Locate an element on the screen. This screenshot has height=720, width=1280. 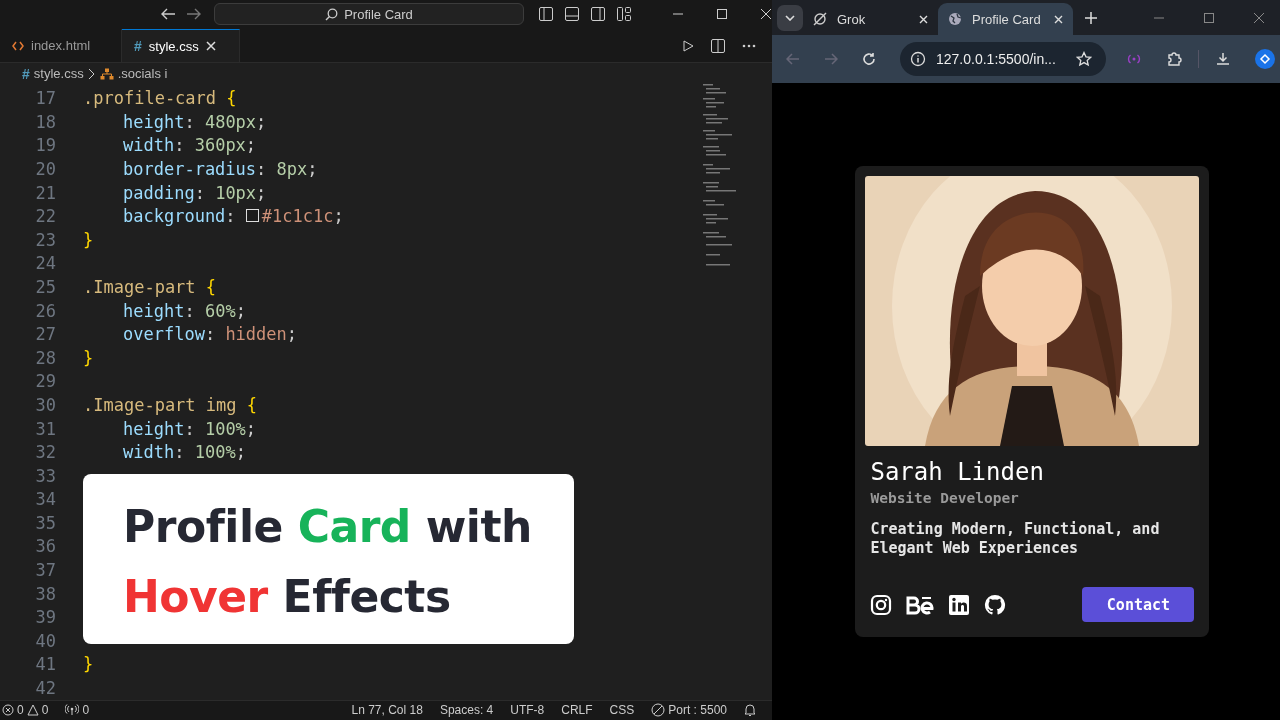
browser-tab: Grok is located at coordinates (870, 19).